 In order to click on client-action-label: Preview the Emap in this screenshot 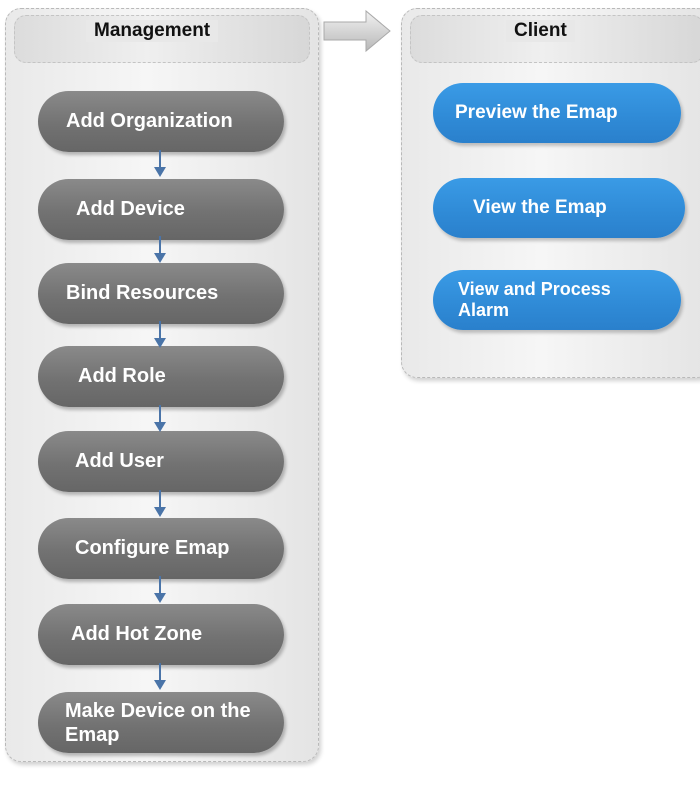, I will do `click(536, 112)`.